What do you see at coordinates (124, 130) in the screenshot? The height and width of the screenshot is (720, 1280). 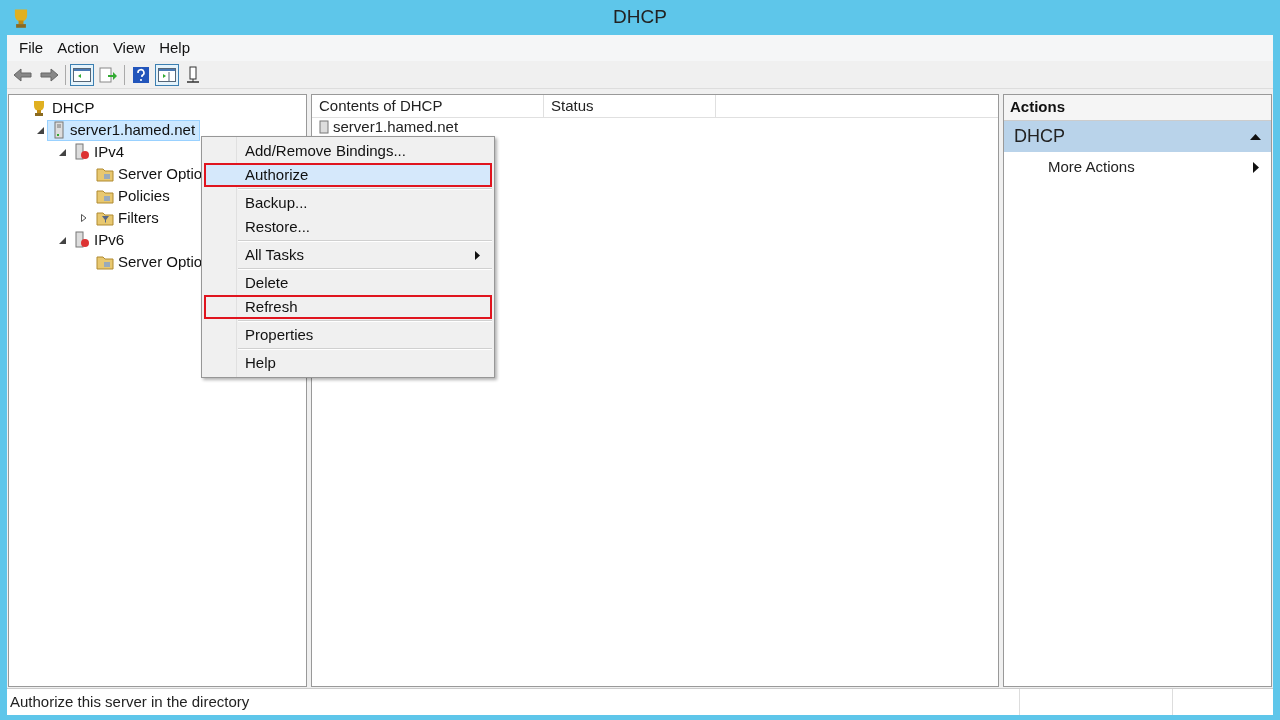 I see `tree-item: server1.hamed.net` at bounding box center [124, 130].